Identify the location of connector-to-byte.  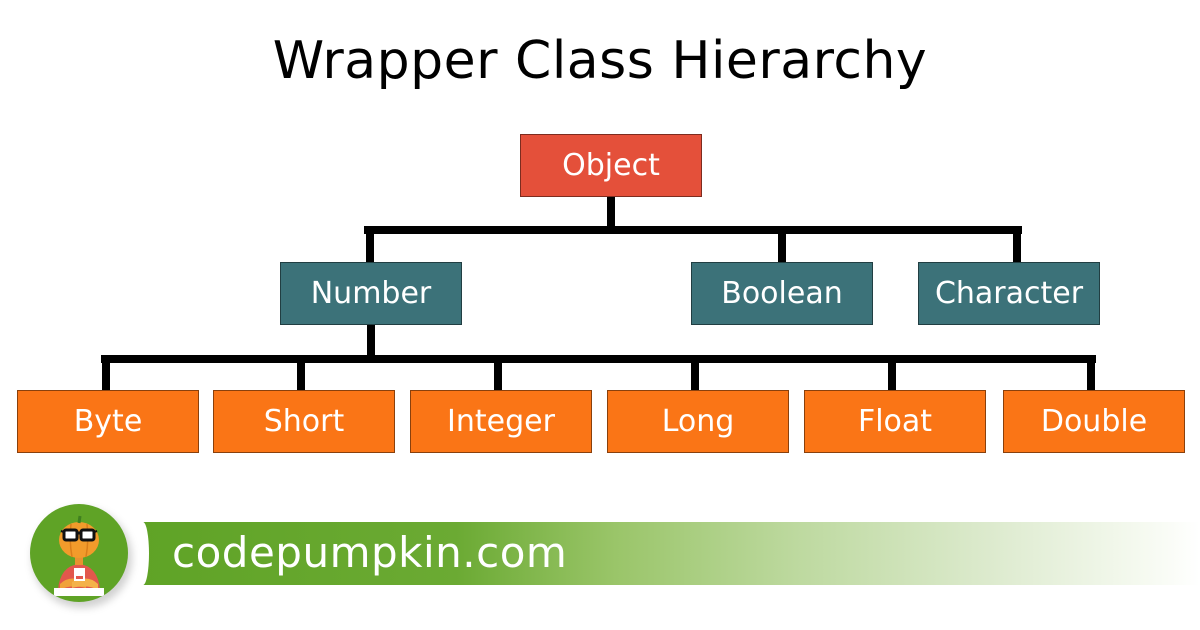
(106, 372).